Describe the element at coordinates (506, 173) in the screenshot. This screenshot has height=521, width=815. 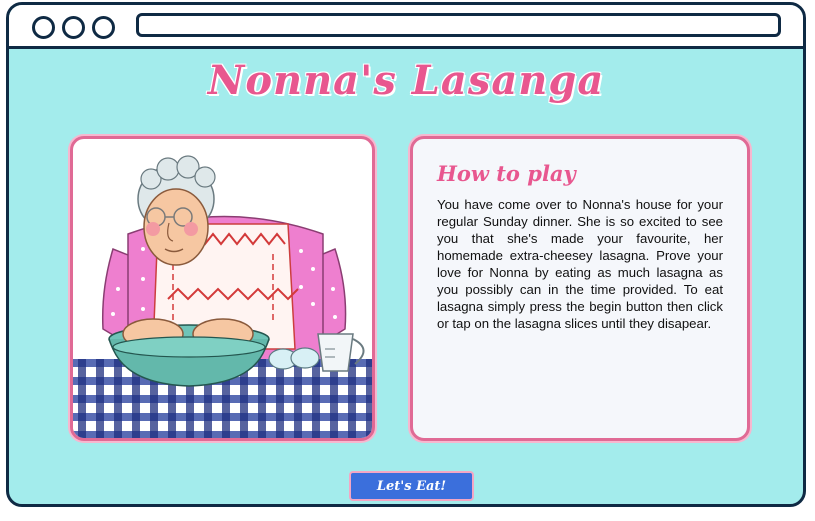
I see `instructions-heading: How to play` at that location.